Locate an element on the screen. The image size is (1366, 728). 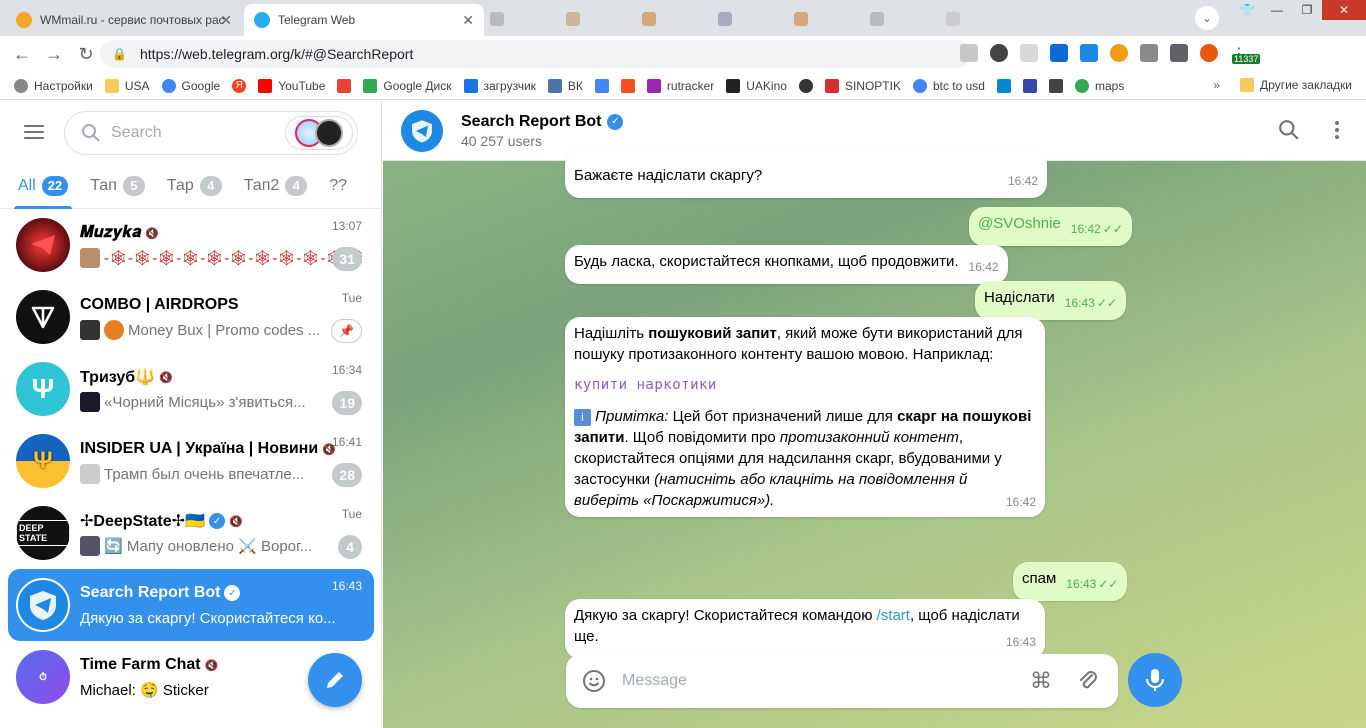
back-icon: ← is located at coordinates (22, 54).